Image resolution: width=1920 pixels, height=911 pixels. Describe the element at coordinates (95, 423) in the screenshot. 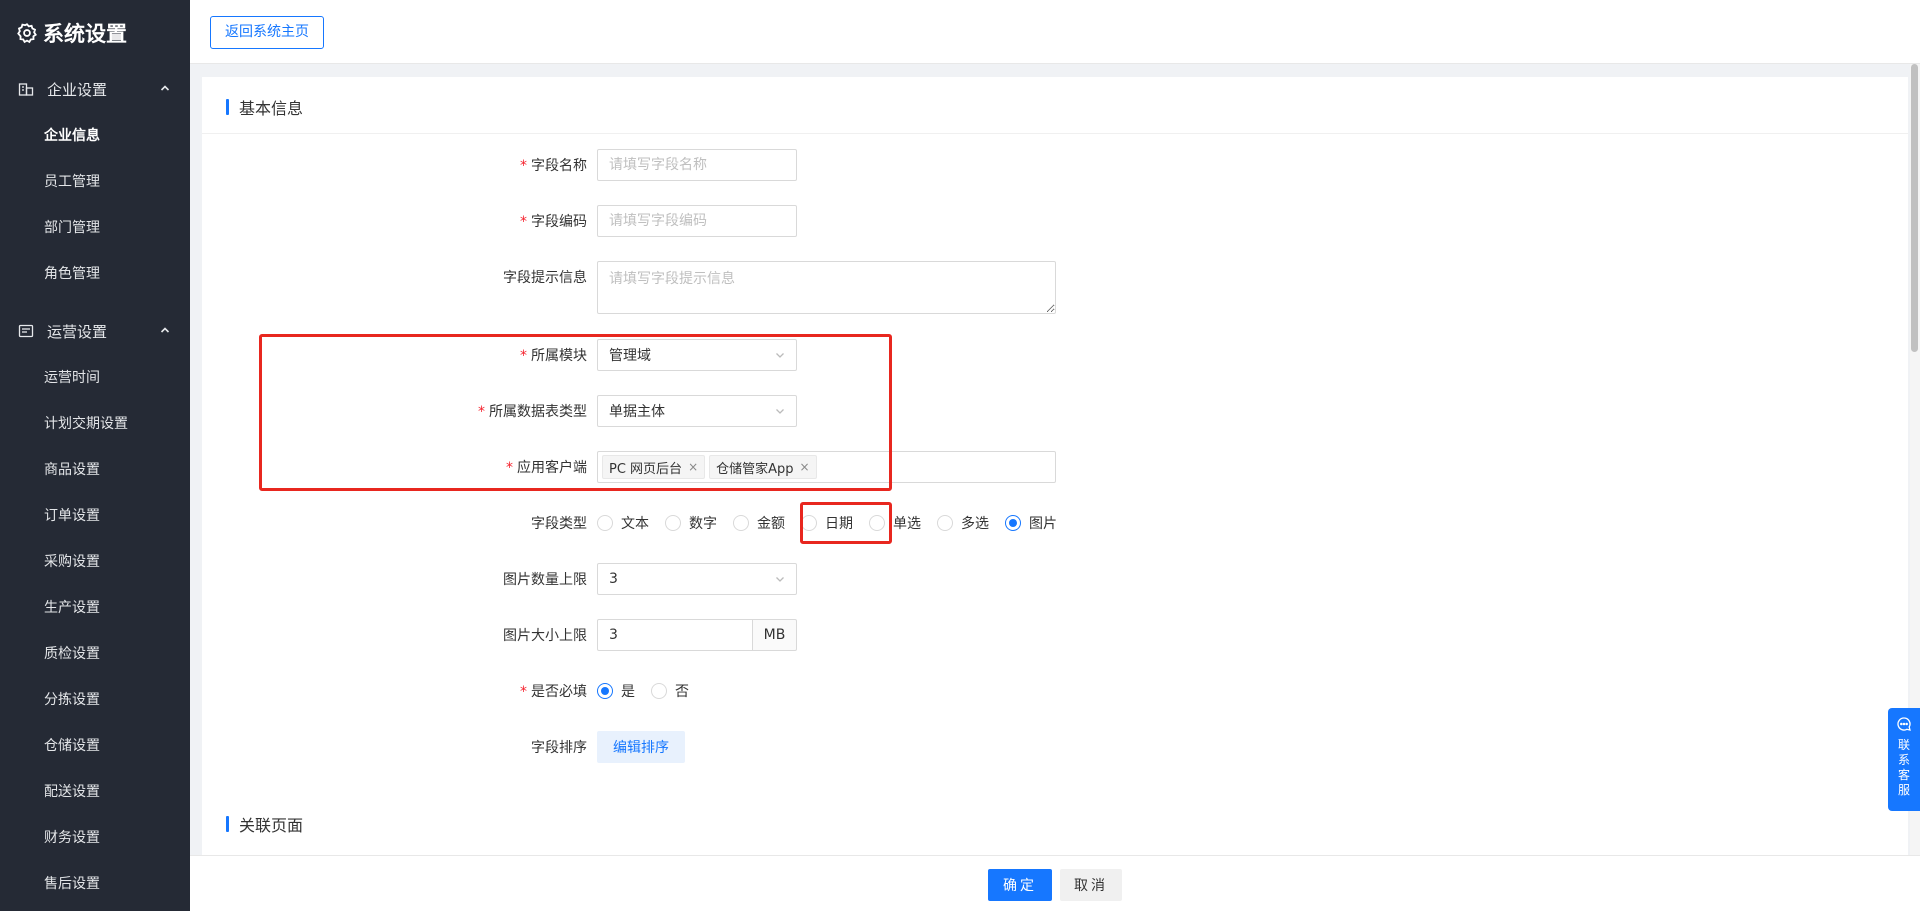

I see `sidebar-item-delivery-plan: 计划交期设置` at that location.